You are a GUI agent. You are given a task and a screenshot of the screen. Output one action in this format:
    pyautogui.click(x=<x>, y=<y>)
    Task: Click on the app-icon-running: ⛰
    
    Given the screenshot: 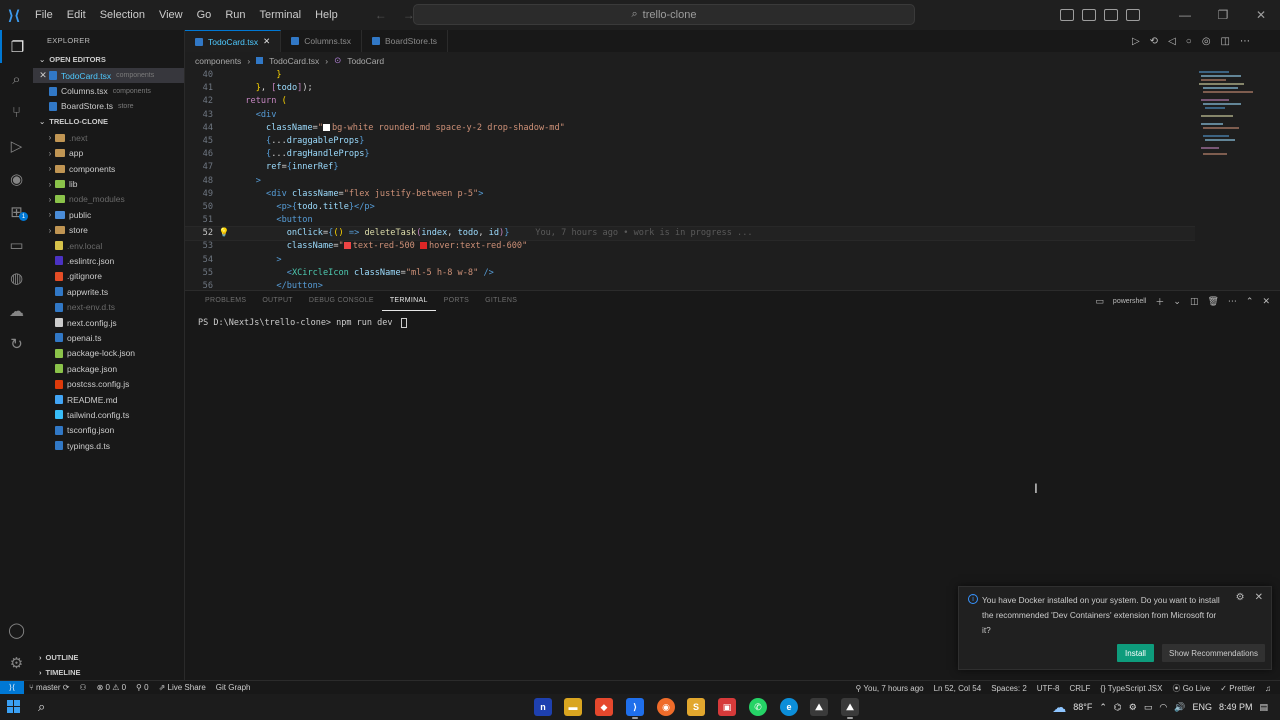 What is the action you would take?
    pyautogui.click(x=850, y=708)
    